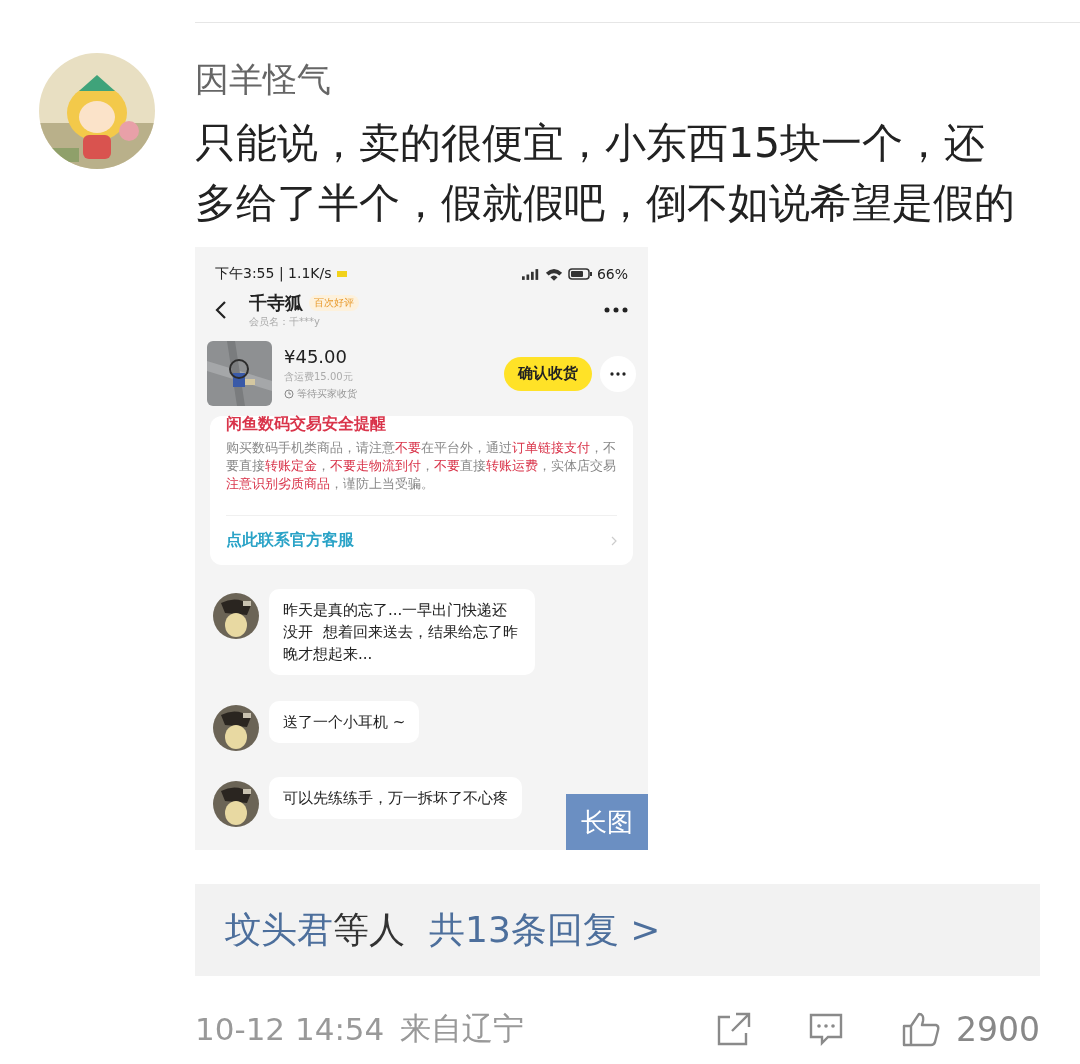  Describe the element at coordinates (290, 540) in the screenshot. I see `contact-link: 点此联系官方客服` at that location.